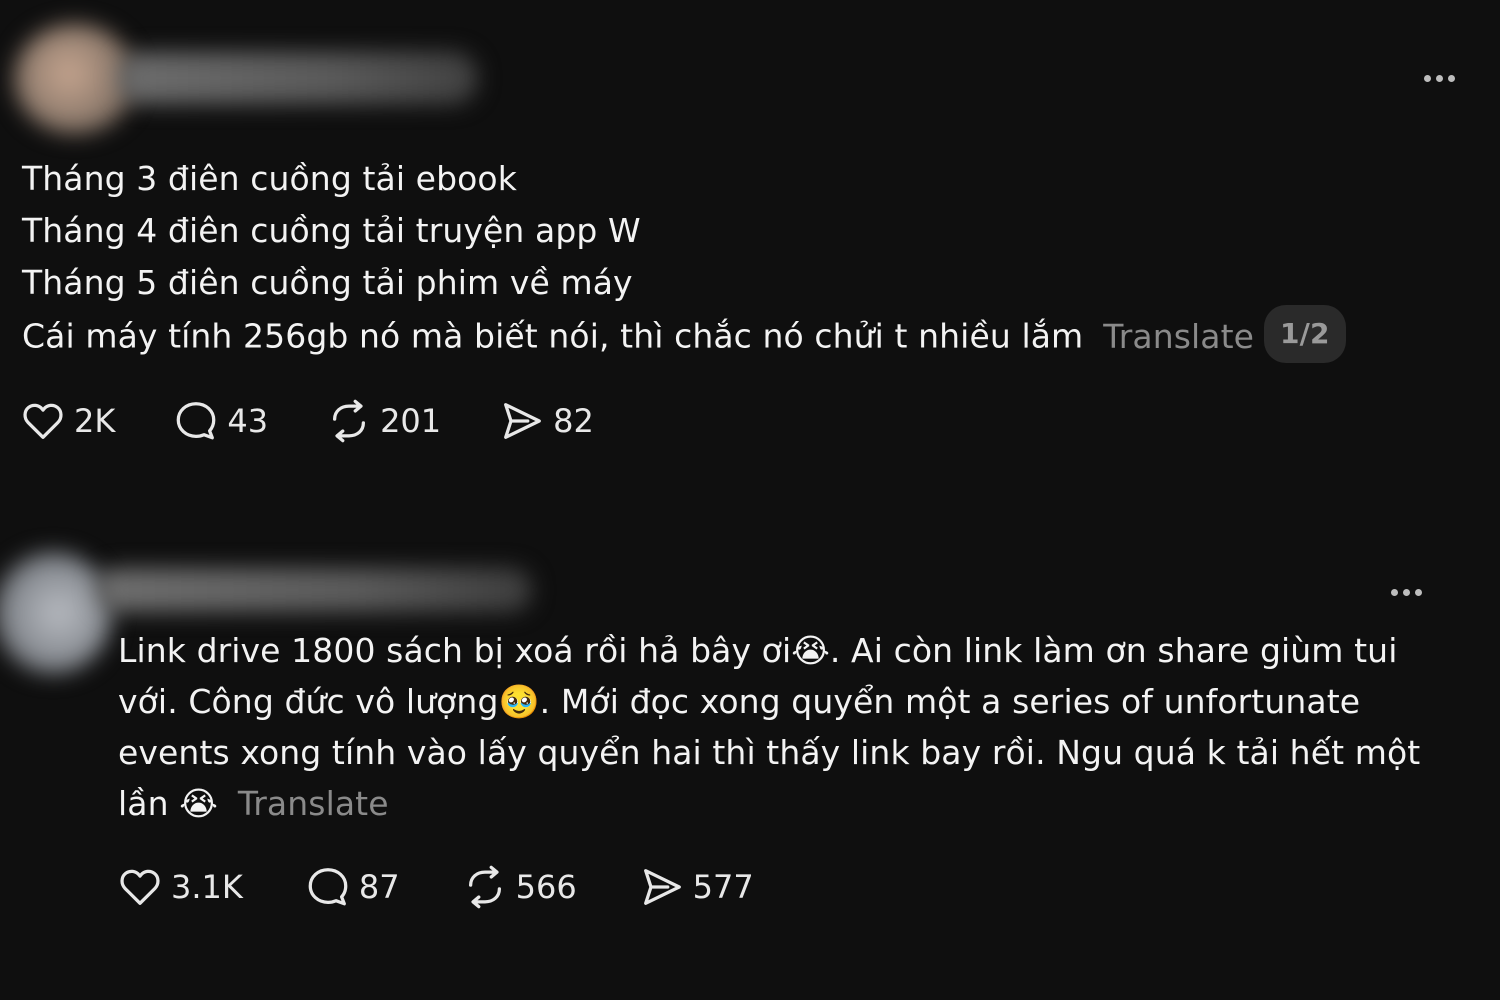 The image size is (1500, 1000). What do you see at coordinates (67, 421) in the screenshot?
I see `like-button: 2K` at bounding box center [67, 421].